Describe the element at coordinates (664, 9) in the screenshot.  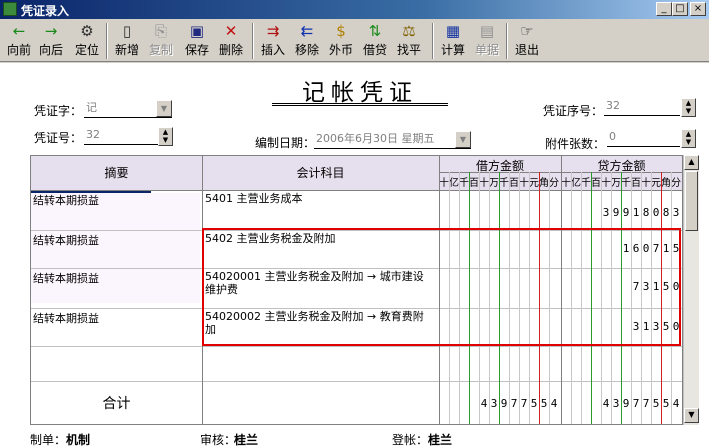
I see `minimize-button: _` at that location.